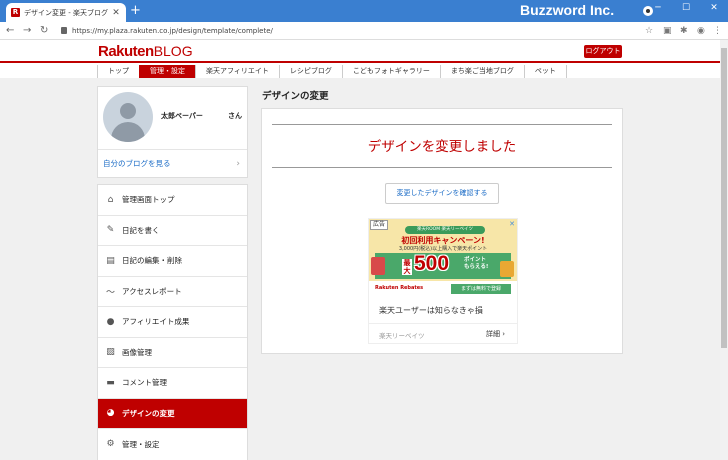  Describe the element at coordinates (135, 11) in the screenshot. I see `new-tab-button: +` at that location.